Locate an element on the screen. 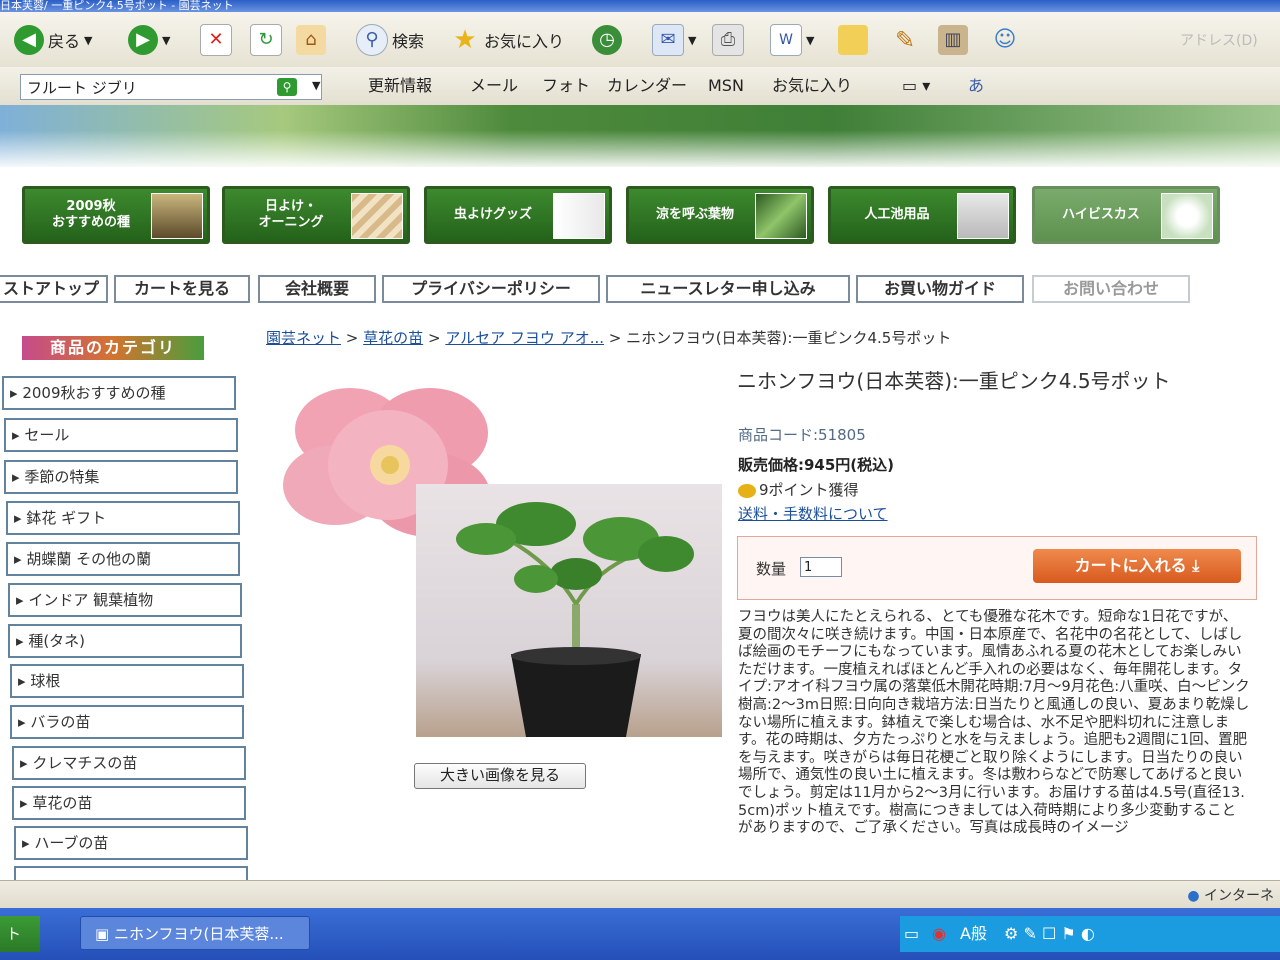  sidebar-item-gift: ▸ 鉢花 ギフト is located at coordinates (123, 518).